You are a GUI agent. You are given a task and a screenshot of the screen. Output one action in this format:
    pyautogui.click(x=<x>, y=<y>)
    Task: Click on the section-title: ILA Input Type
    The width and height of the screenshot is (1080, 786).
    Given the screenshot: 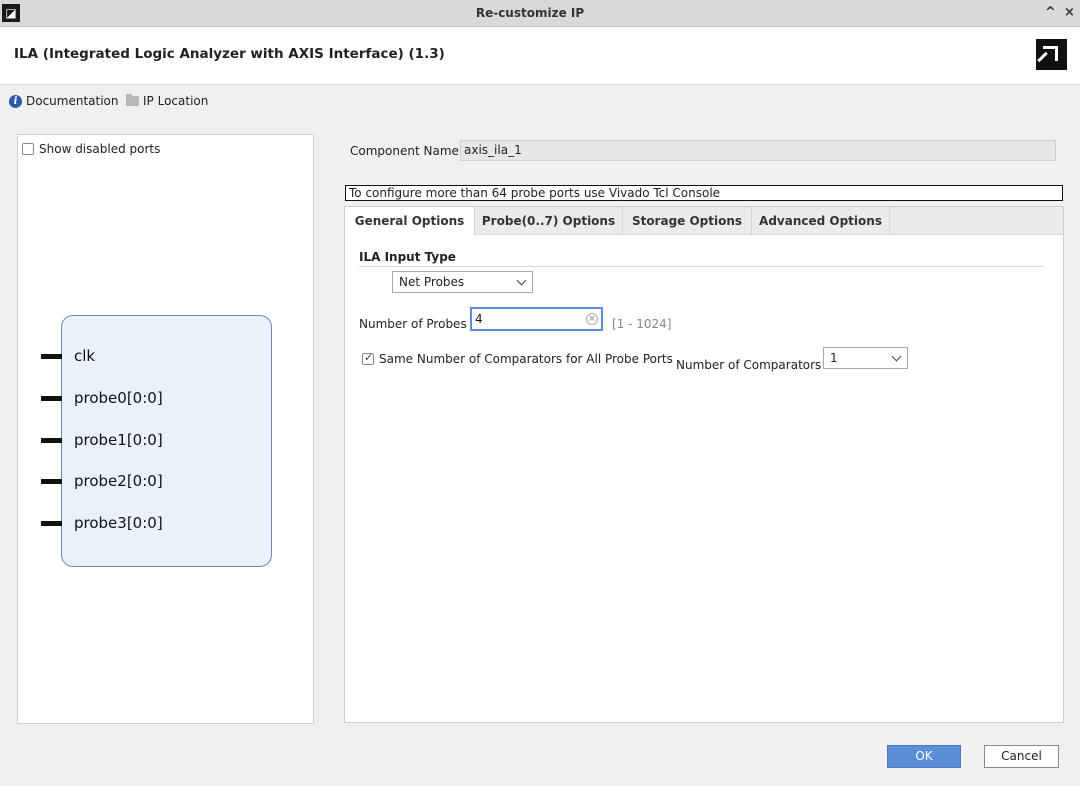 What is the action you would take?
    pyautogui.click(x=407, y=257)
    